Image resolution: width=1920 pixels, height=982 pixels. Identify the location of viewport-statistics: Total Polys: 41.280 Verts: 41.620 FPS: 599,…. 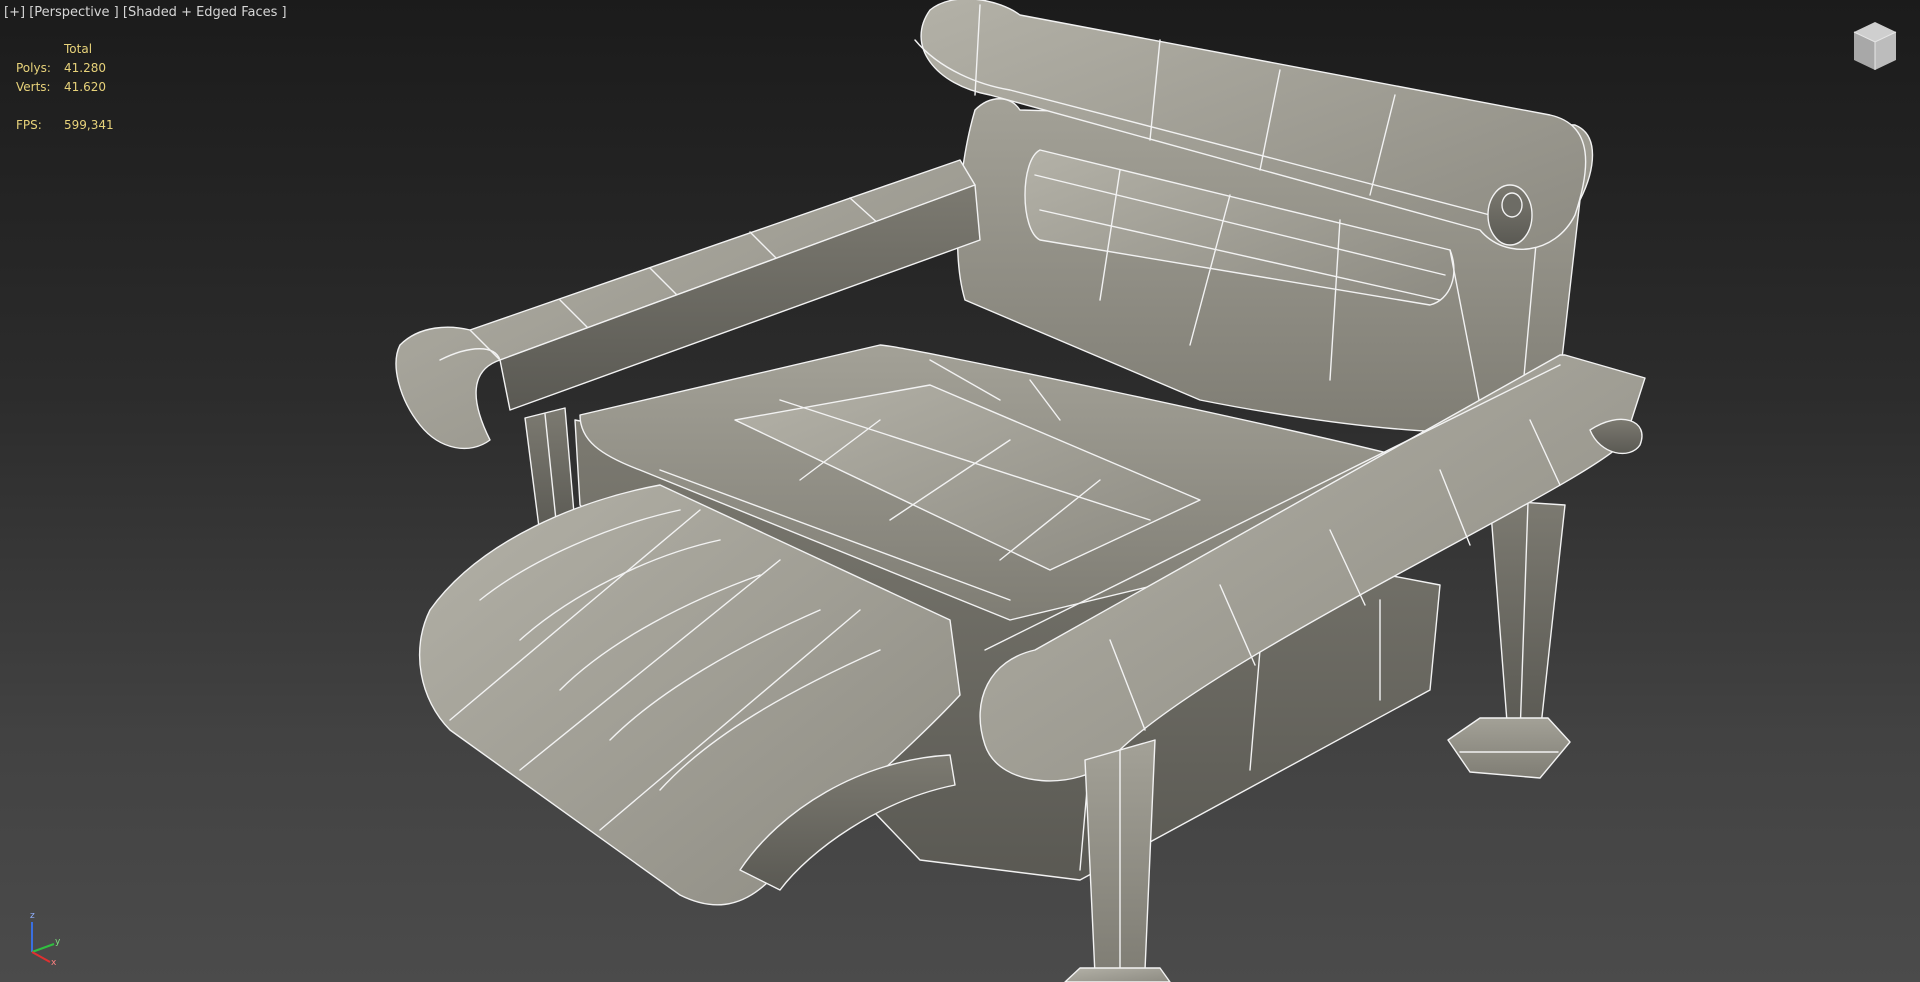
(65, 87).